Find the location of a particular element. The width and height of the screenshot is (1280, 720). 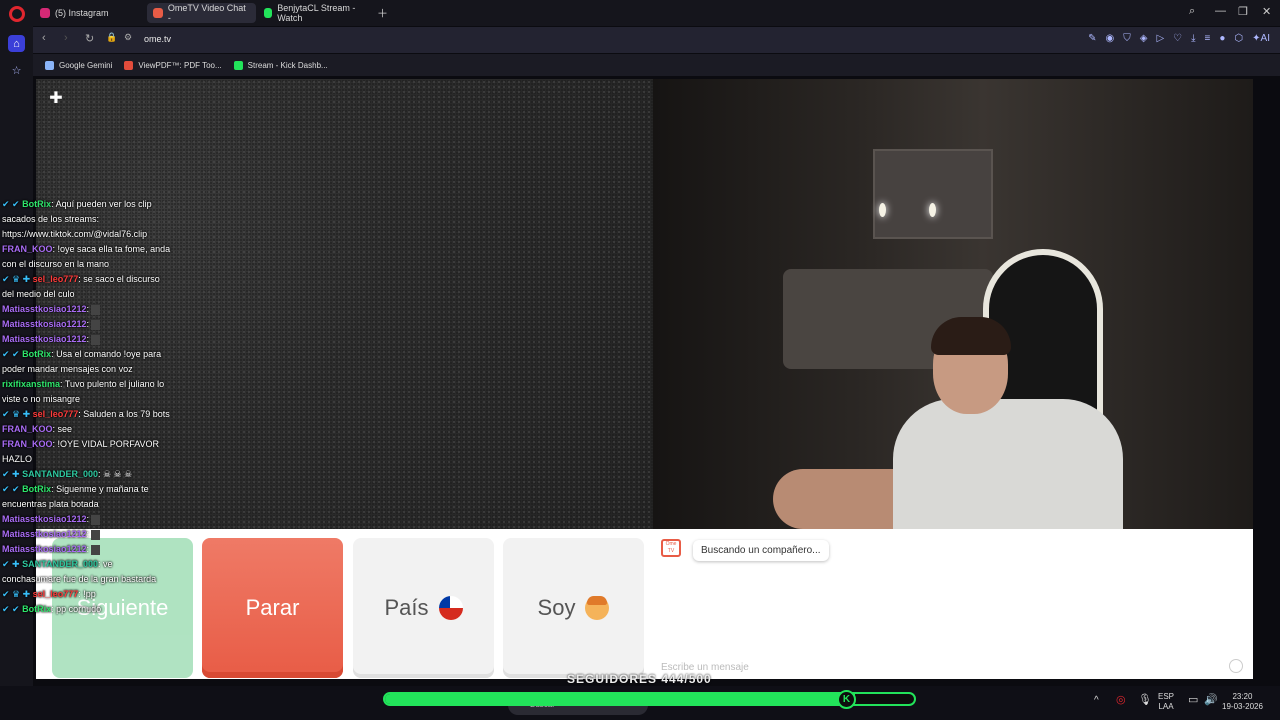

instagram-icon is located at coordinates (45, 13).